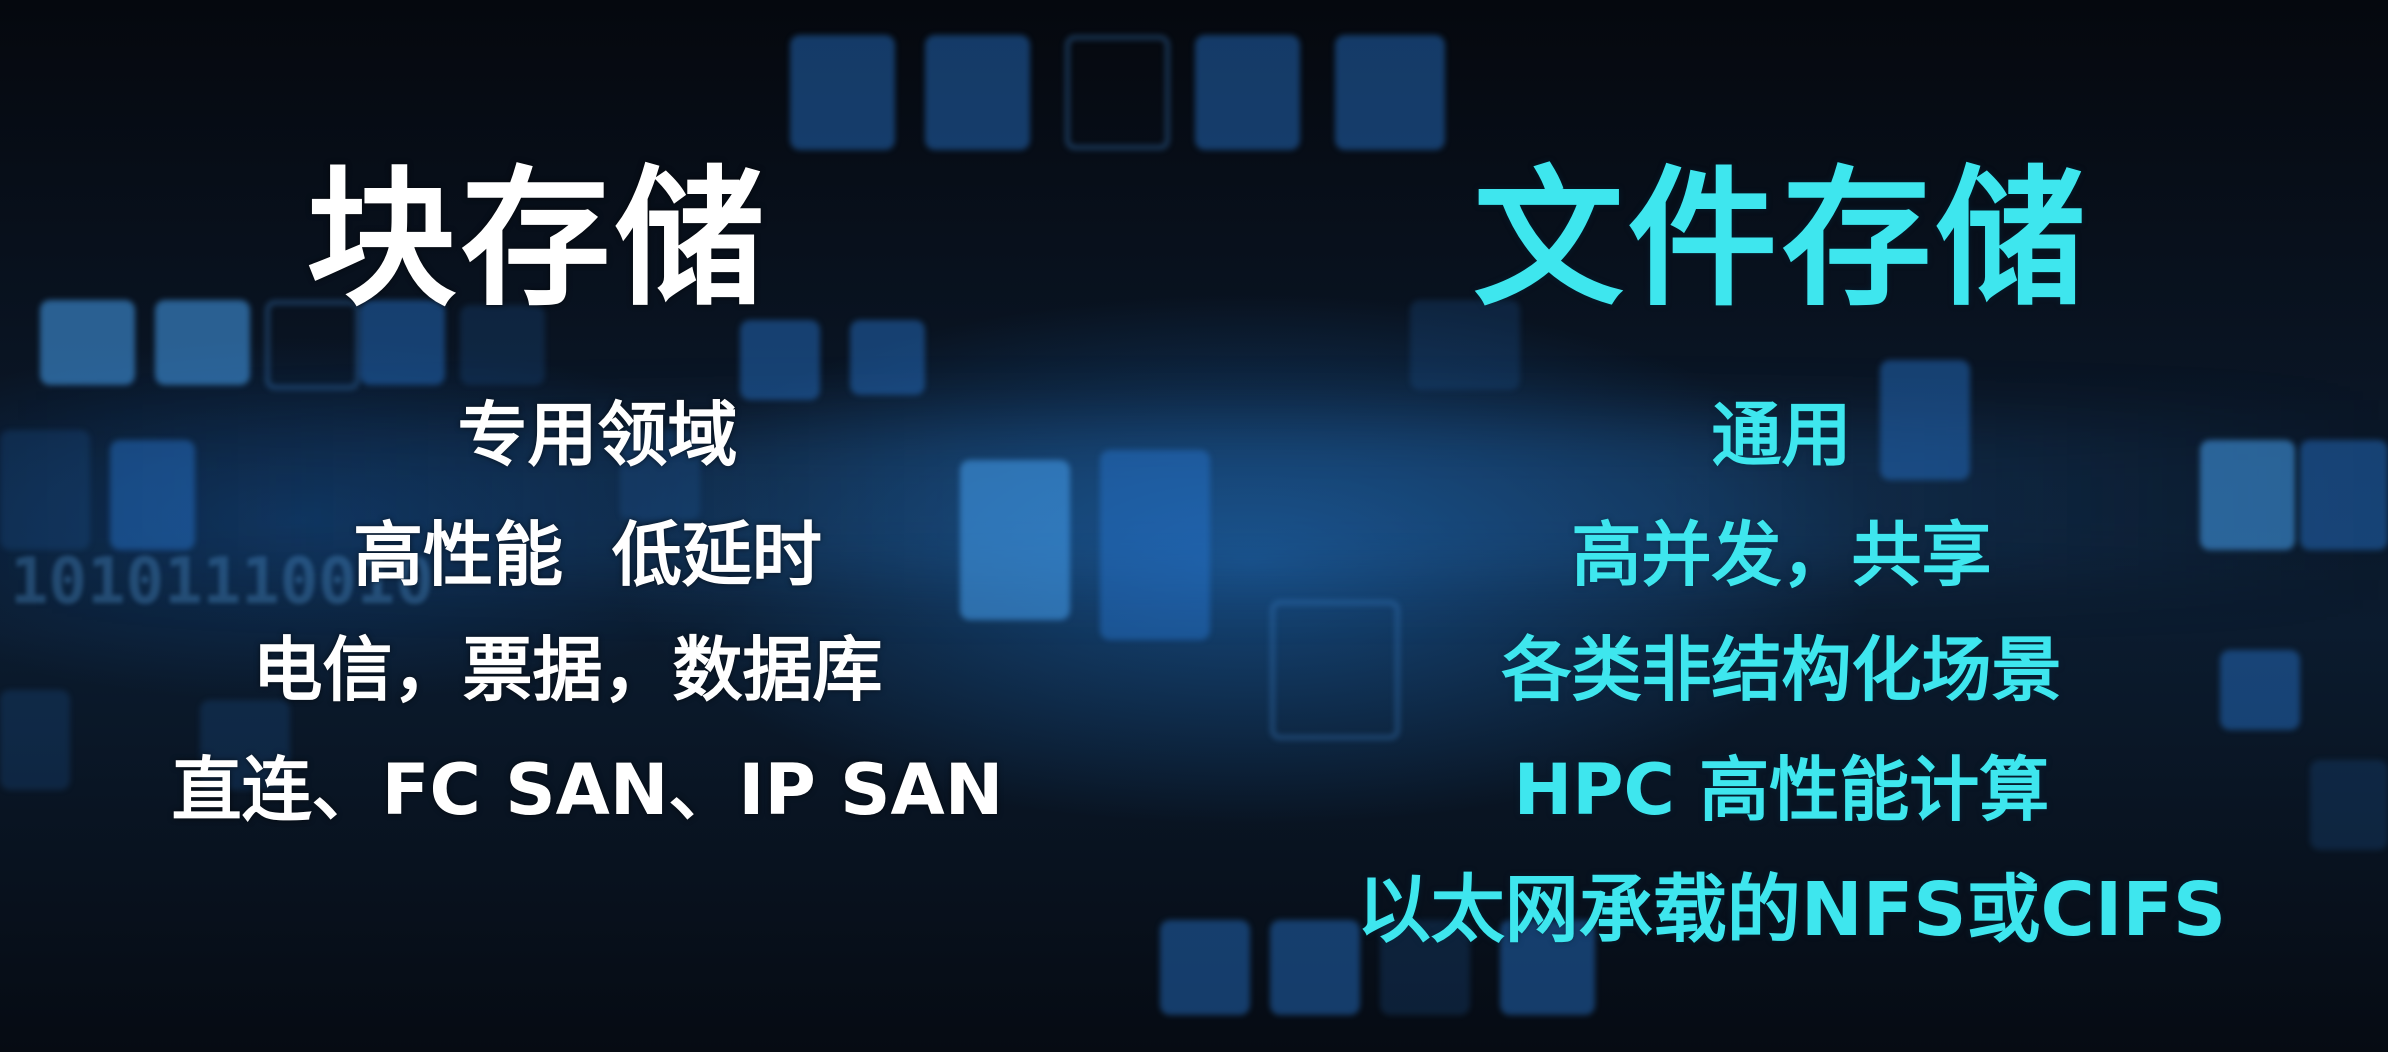  I want to click on block-storage-line: 电信，票据，数据库, so click(567, 670).